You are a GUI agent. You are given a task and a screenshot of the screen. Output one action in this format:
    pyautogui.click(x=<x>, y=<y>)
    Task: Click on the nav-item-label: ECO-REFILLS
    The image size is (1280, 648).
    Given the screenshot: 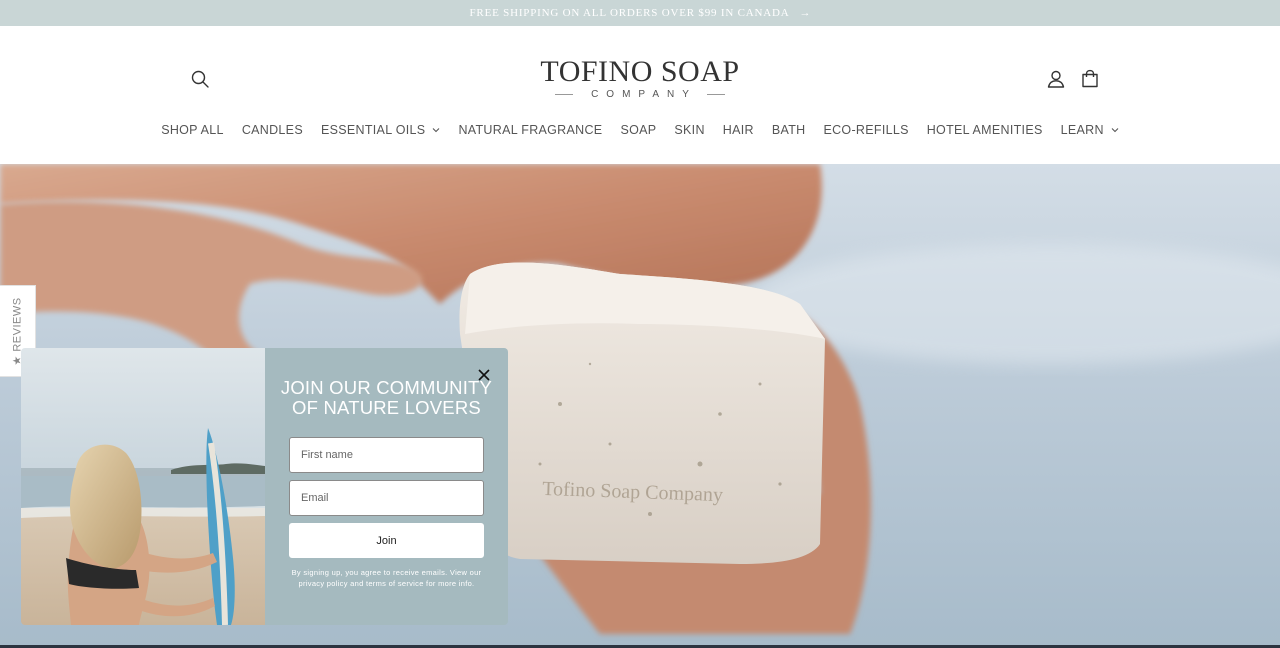 What is the action you would take?
    pyautogui.click(x=866, y=130)
    